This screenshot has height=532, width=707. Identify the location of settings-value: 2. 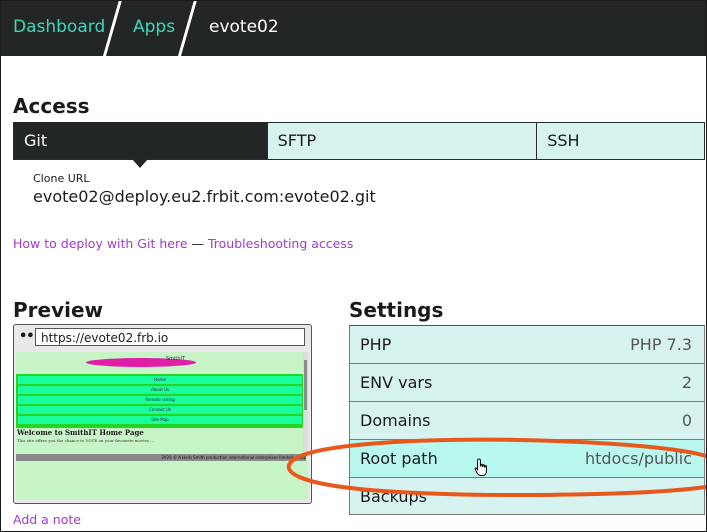
(686, 382).